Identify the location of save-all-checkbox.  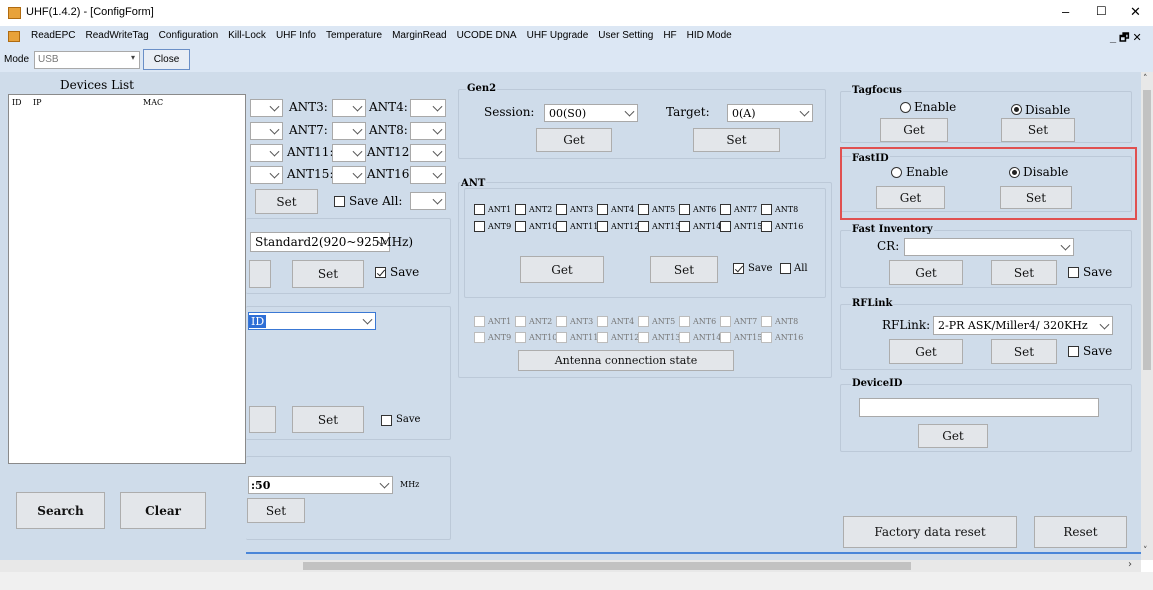
(339, 201).